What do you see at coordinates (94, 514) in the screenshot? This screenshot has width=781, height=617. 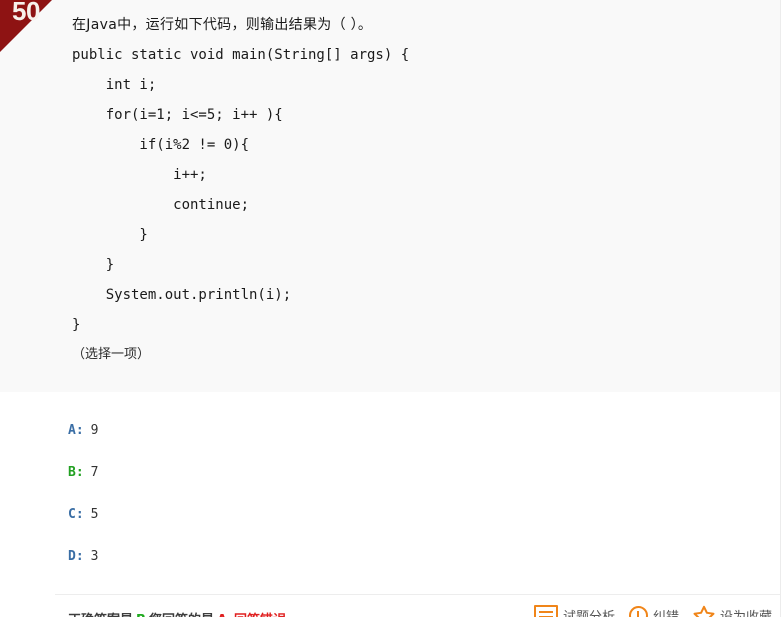 I see `option-c-text: 5` at bounding box center [94, 514].